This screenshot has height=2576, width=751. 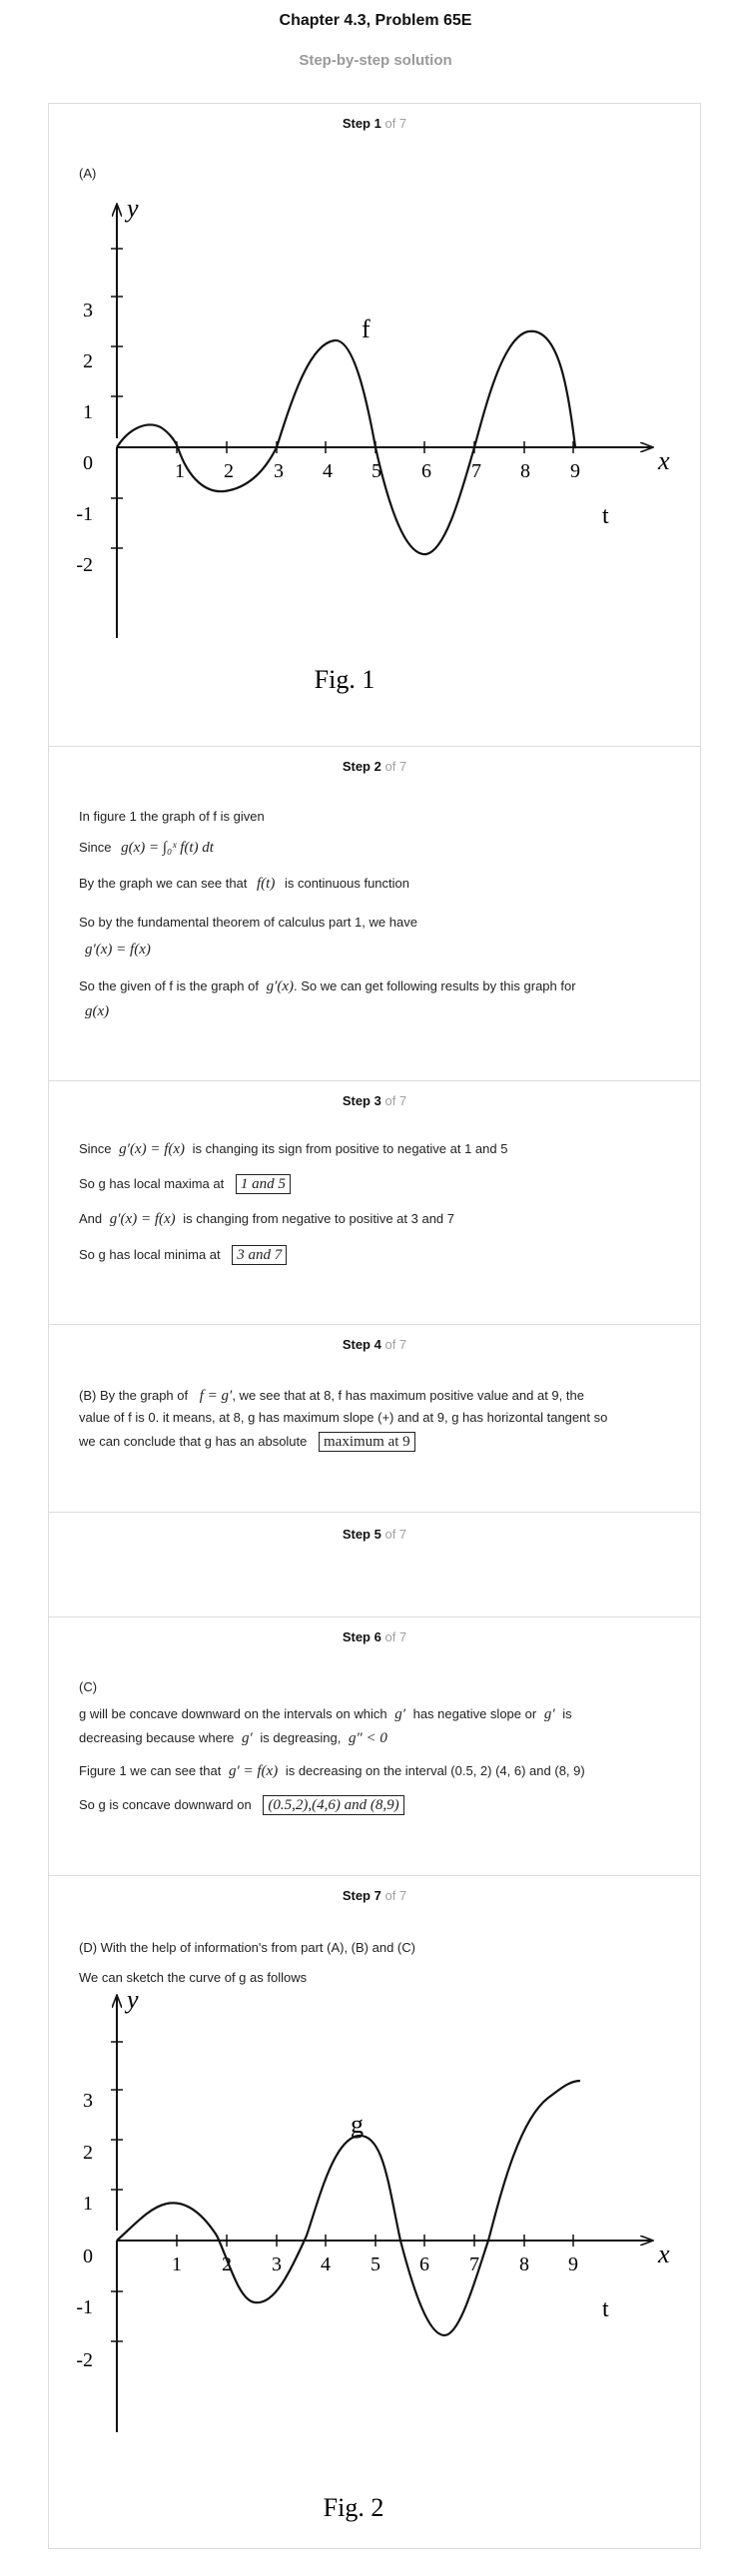 I want to click on step-2-header: Step 2 of 7, so click(x=374, y=766).